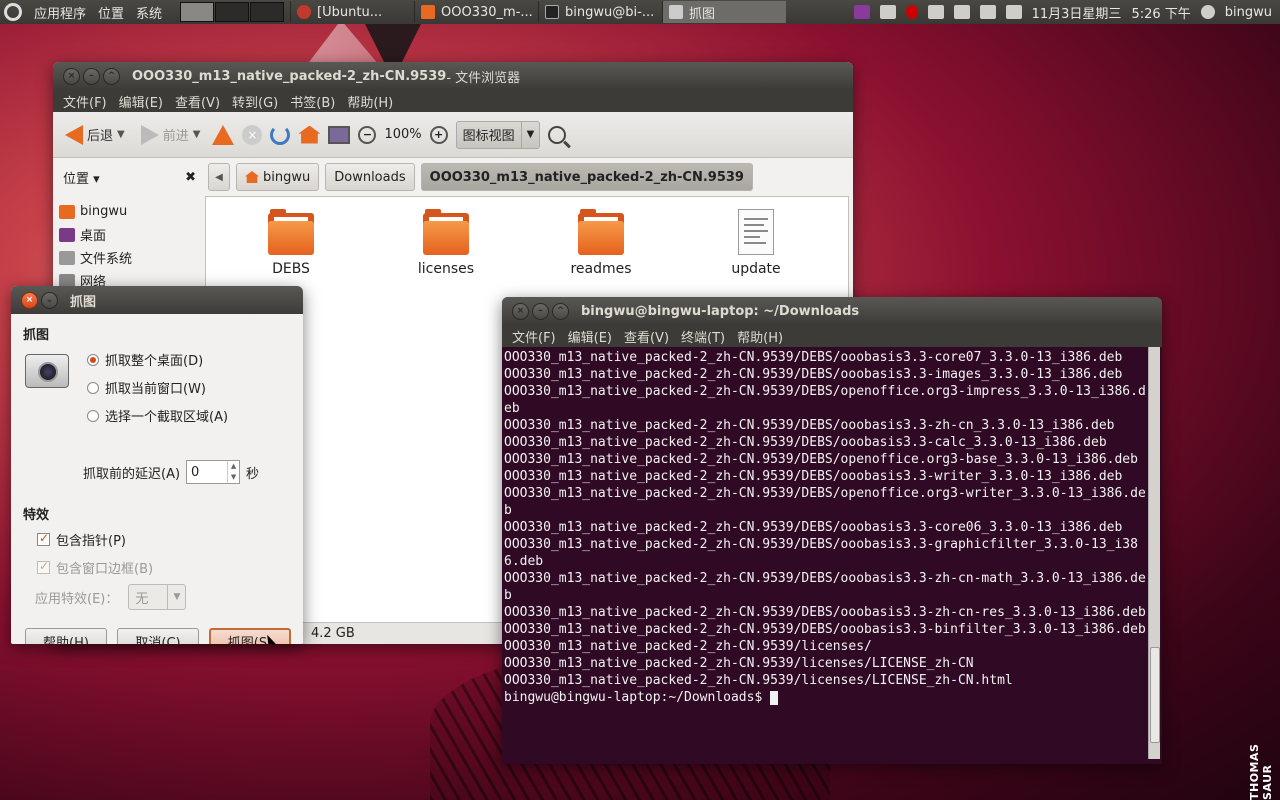 The image size is (1280, 800). I want to click on scrollbar-thumb, so click(1155, 695).